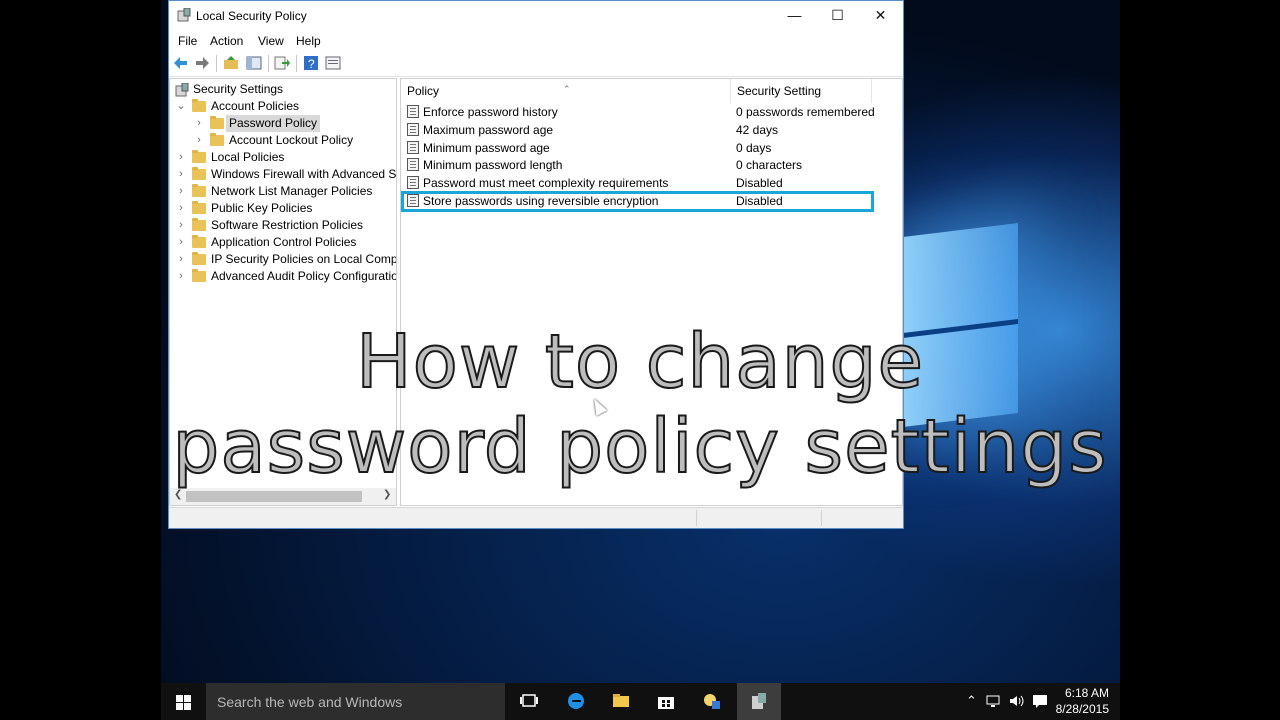 This screenshot has width=1280, height=720. I want to click on tree-item-label: IP Security Policies on Local Compute, so click(304, 259).